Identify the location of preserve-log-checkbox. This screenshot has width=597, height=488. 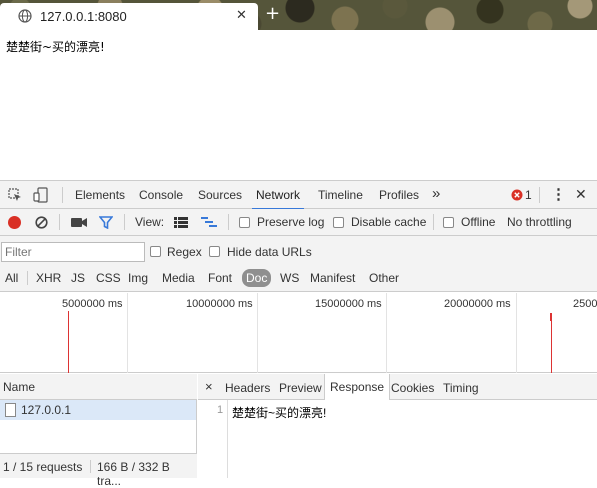
(244, 222).